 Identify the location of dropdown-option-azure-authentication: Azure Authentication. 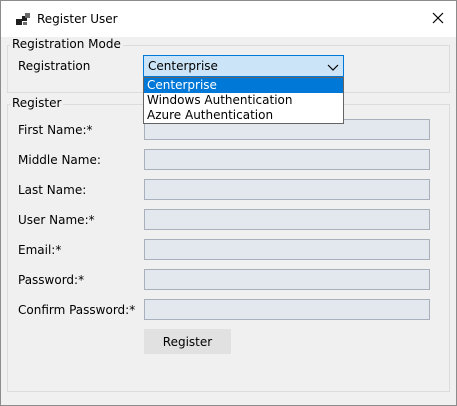
(243, 115).